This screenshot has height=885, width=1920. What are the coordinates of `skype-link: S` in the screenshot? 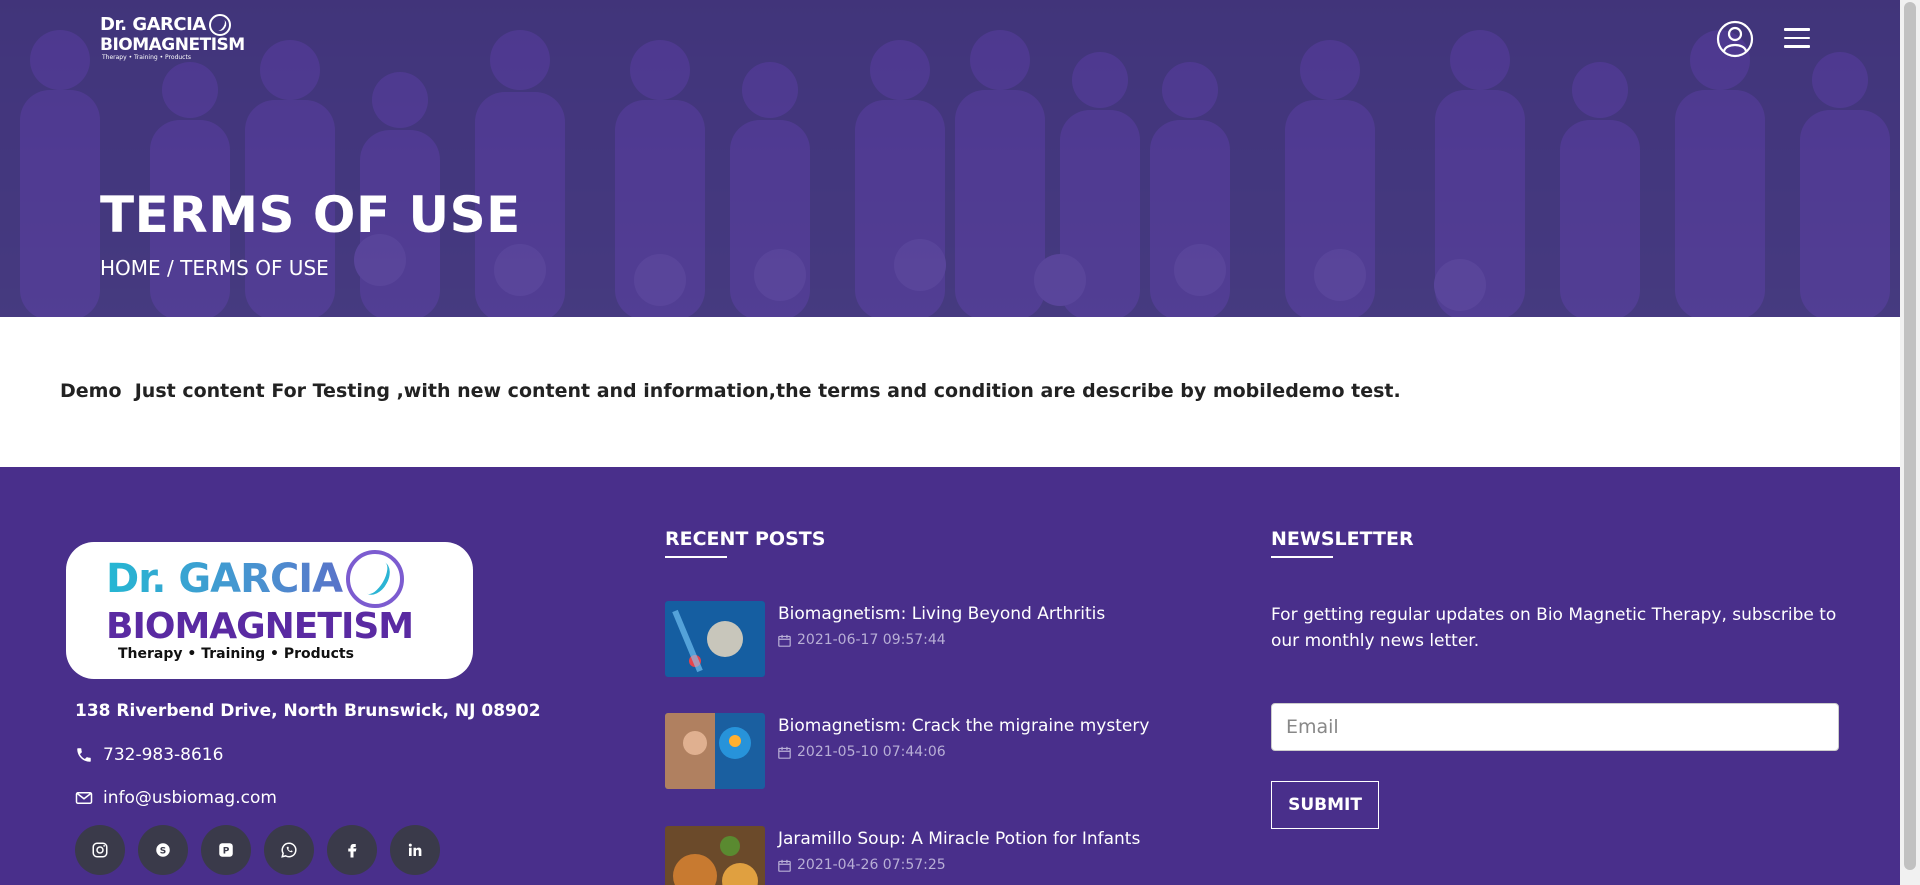 It's located at (163, 850).